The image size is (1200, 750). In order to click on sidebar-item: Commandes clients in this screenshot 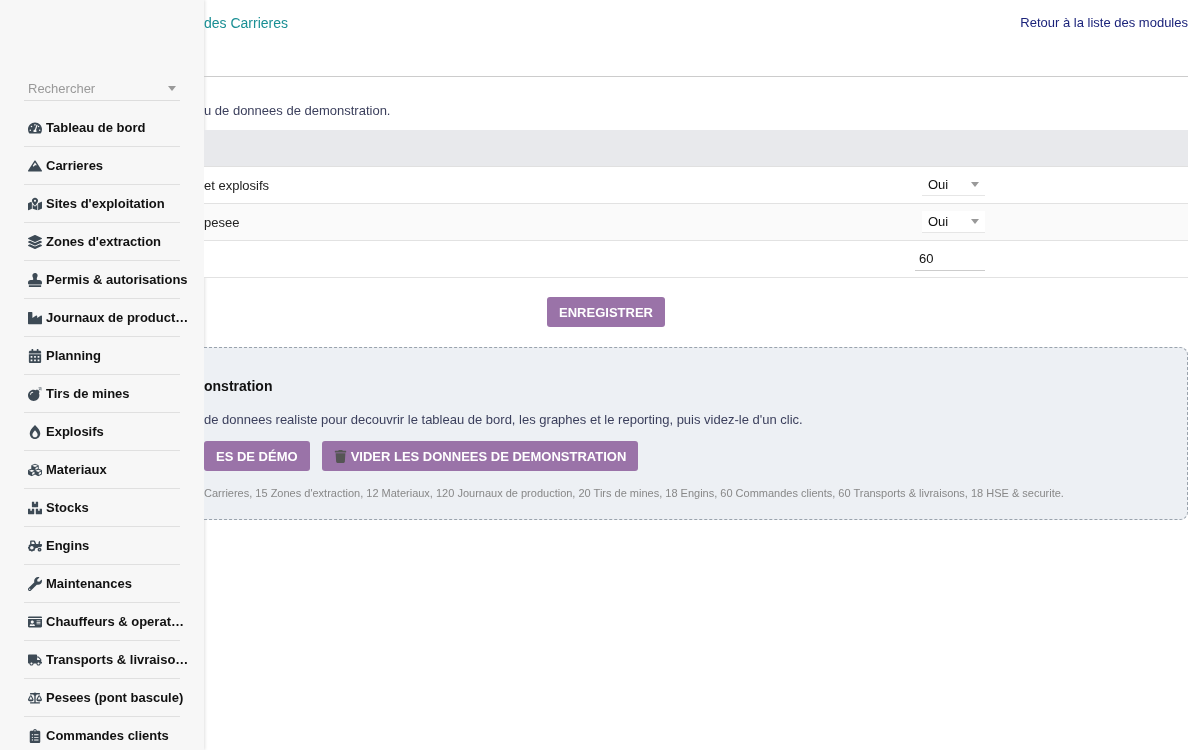, I will do `click(102, 733)`.